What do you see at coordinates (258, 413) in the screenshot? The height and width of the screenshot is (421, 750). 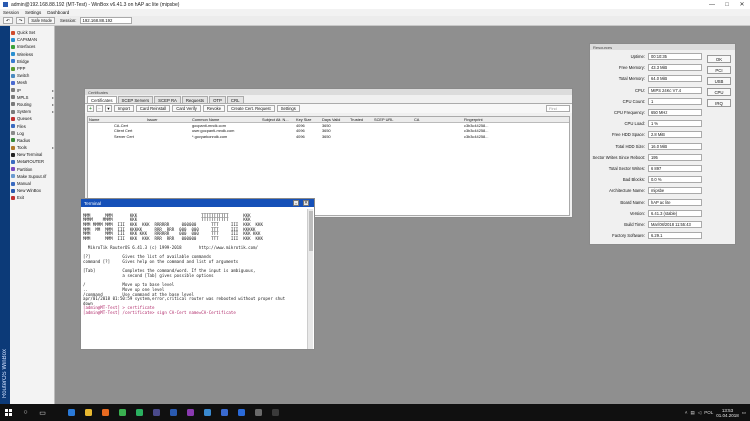 I see `app-icon` at bounding box center [258, 413].